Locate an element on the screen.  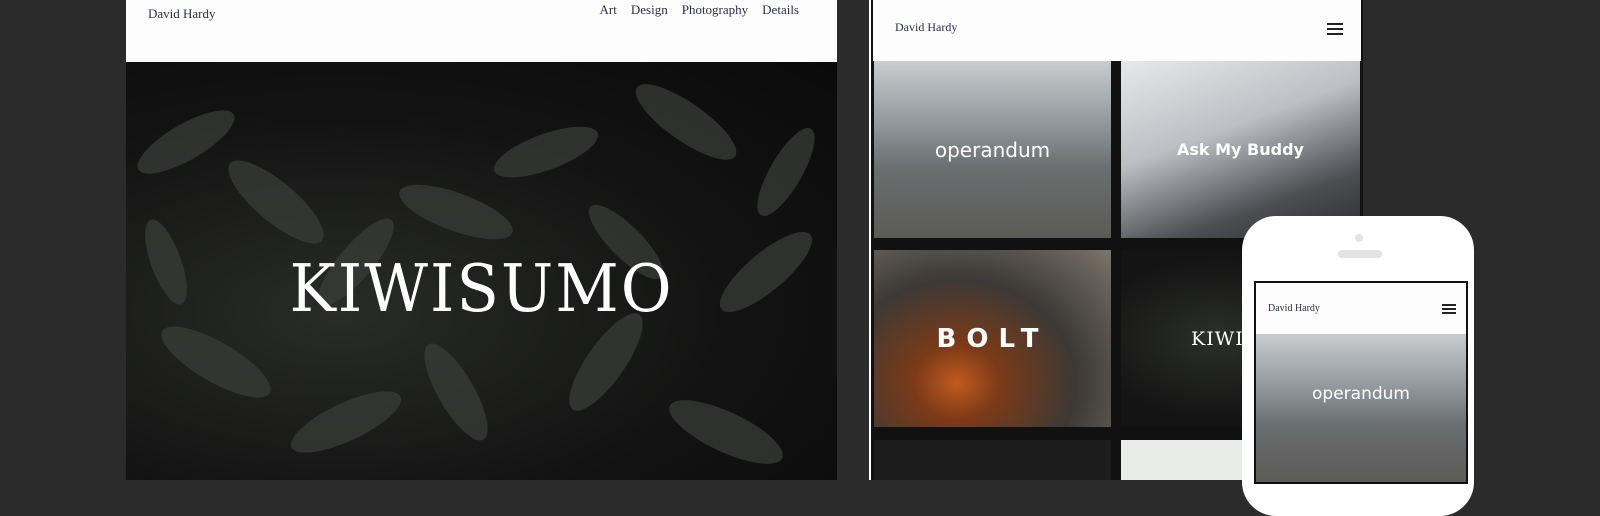
main-nav: Art Design Photography Details is located at coordinates (699, 10).